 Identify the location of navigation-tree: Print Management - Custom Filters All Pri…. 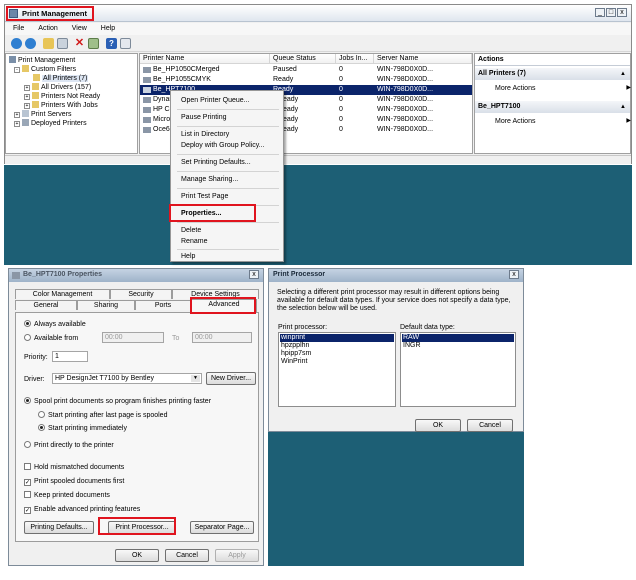
(71, 103).